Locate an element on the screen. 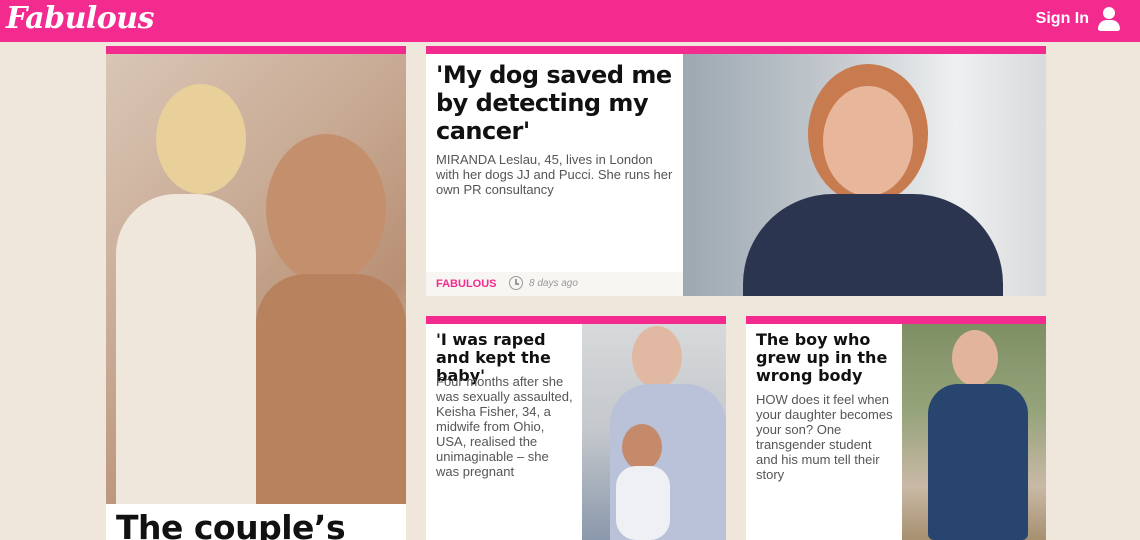 This screenshot has width=1140, height=540. article-timestamp: 8 days ago is located at coordinates (553, 283).